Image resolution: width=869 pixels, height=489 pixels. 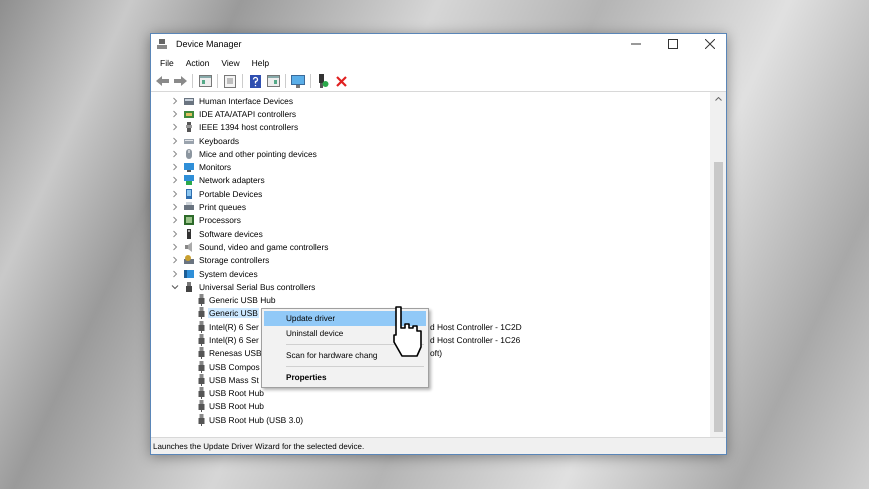 What do you see at coordinates (205, 81) in the screenshot?
I see `console-tree-button` at bounding box center [205, 81].